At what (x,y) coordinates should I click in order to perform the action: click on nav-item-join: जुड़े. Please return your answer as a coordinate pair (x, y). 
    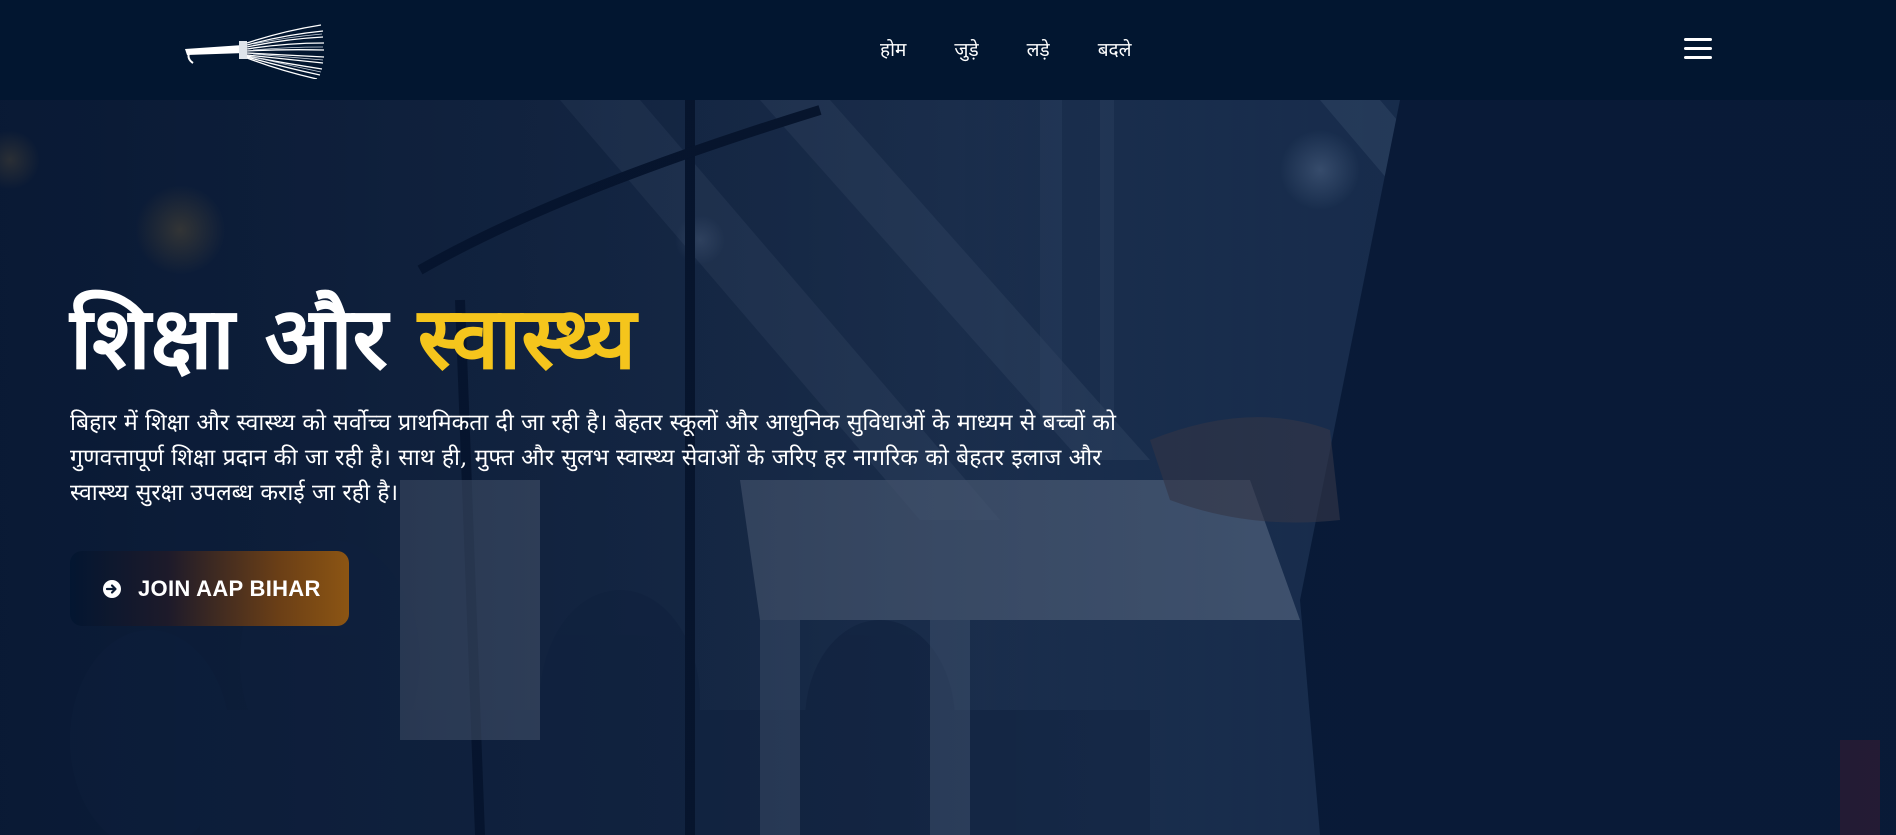
    Looking at the image, I should click on (966, 49).